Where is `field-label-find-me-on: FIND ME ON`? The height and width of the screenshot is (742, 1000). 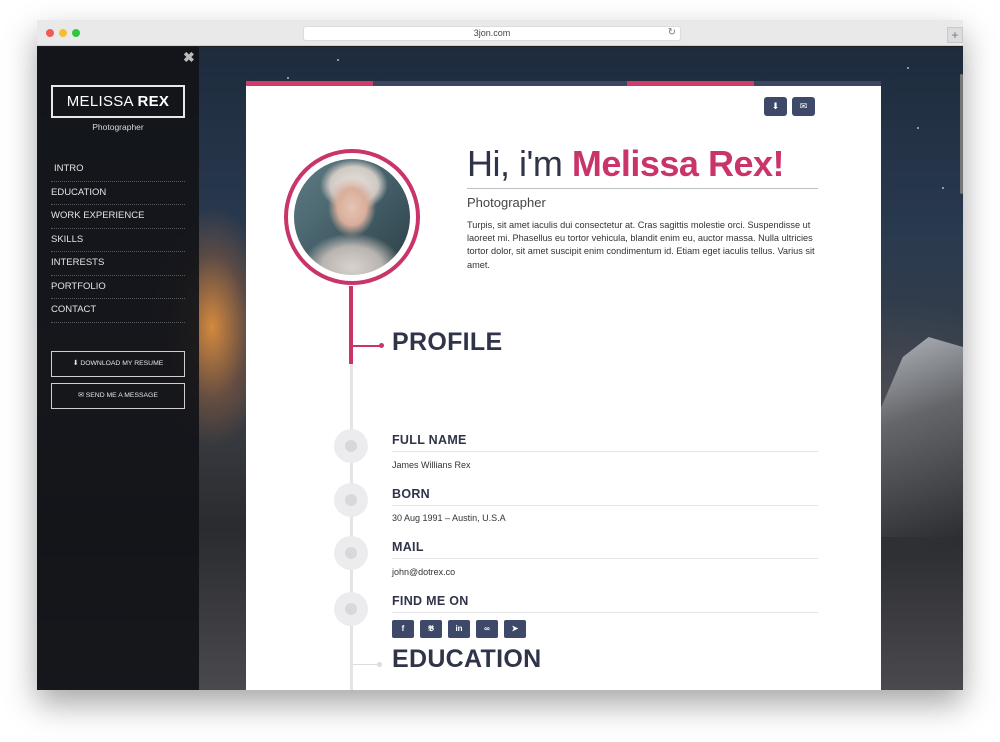 field-label-find-me-on: FIND ME ON is located at coordinates (430, 601).